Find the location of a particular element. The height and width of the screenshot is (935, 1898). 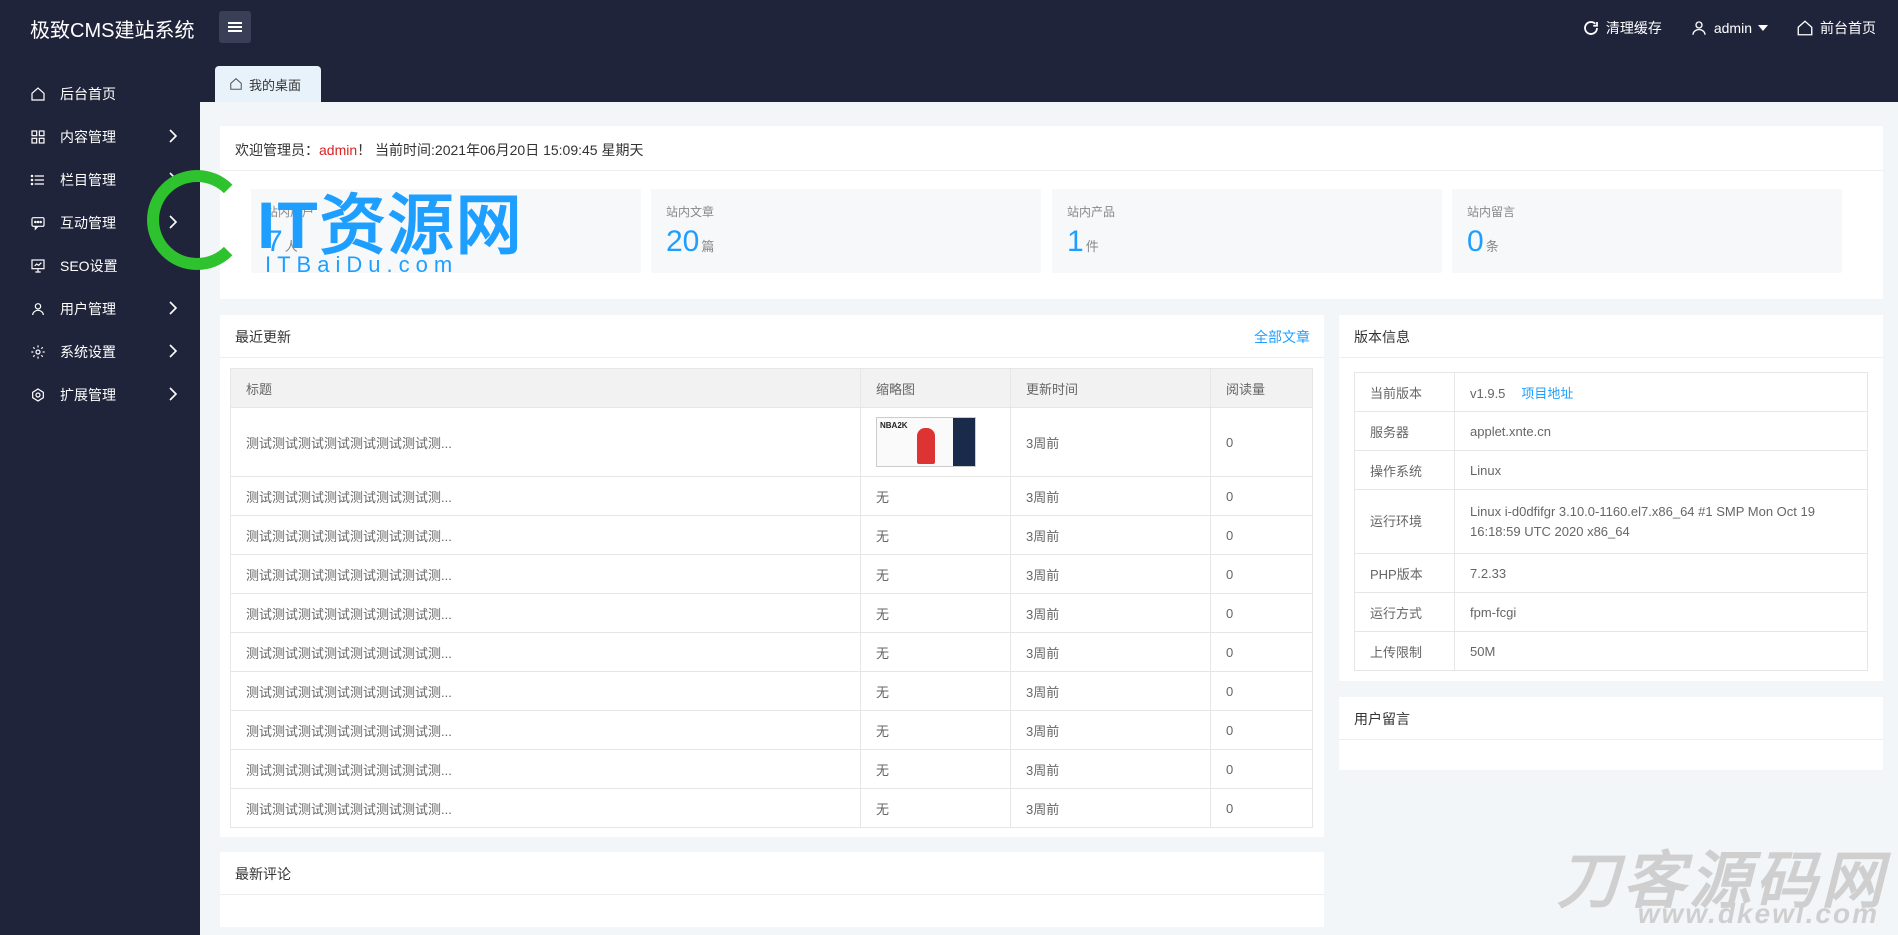

panel-title: 版本信息 is located at coordinates (1382, 337).